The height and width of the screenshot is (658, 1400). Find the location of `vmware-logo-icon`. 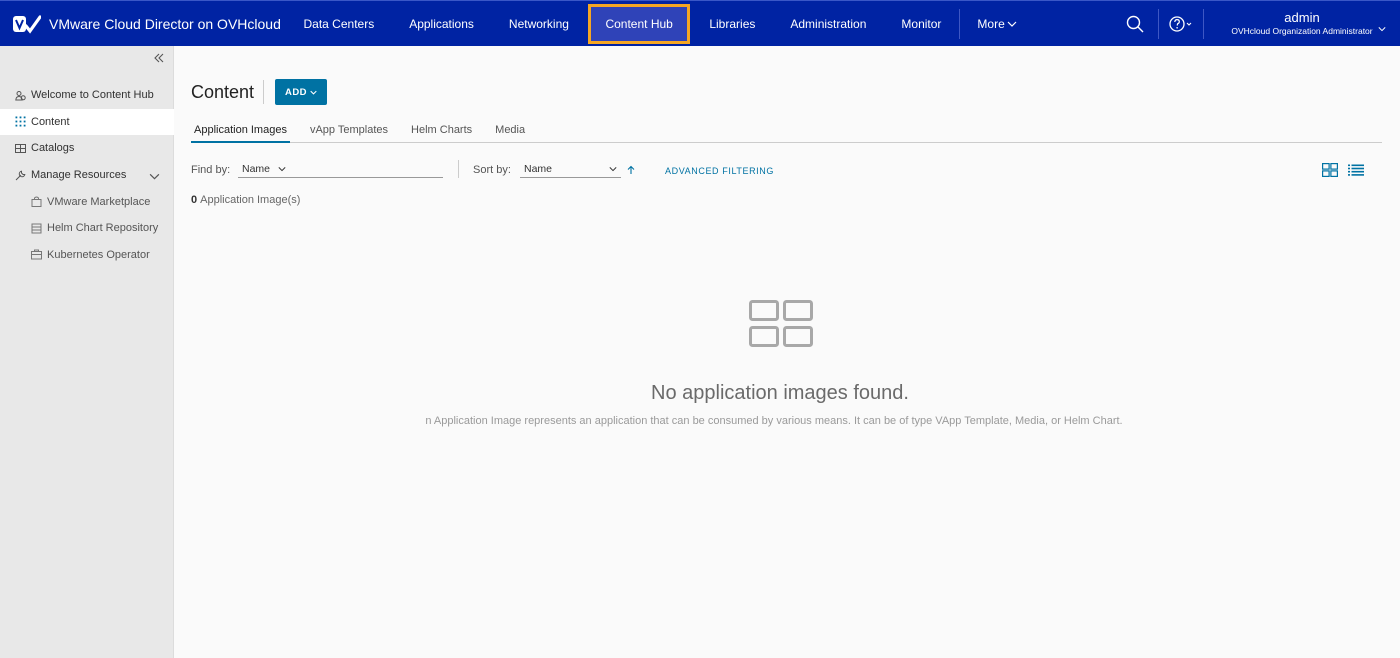

vmware-logo-icon is located at coordinates (27, 24).